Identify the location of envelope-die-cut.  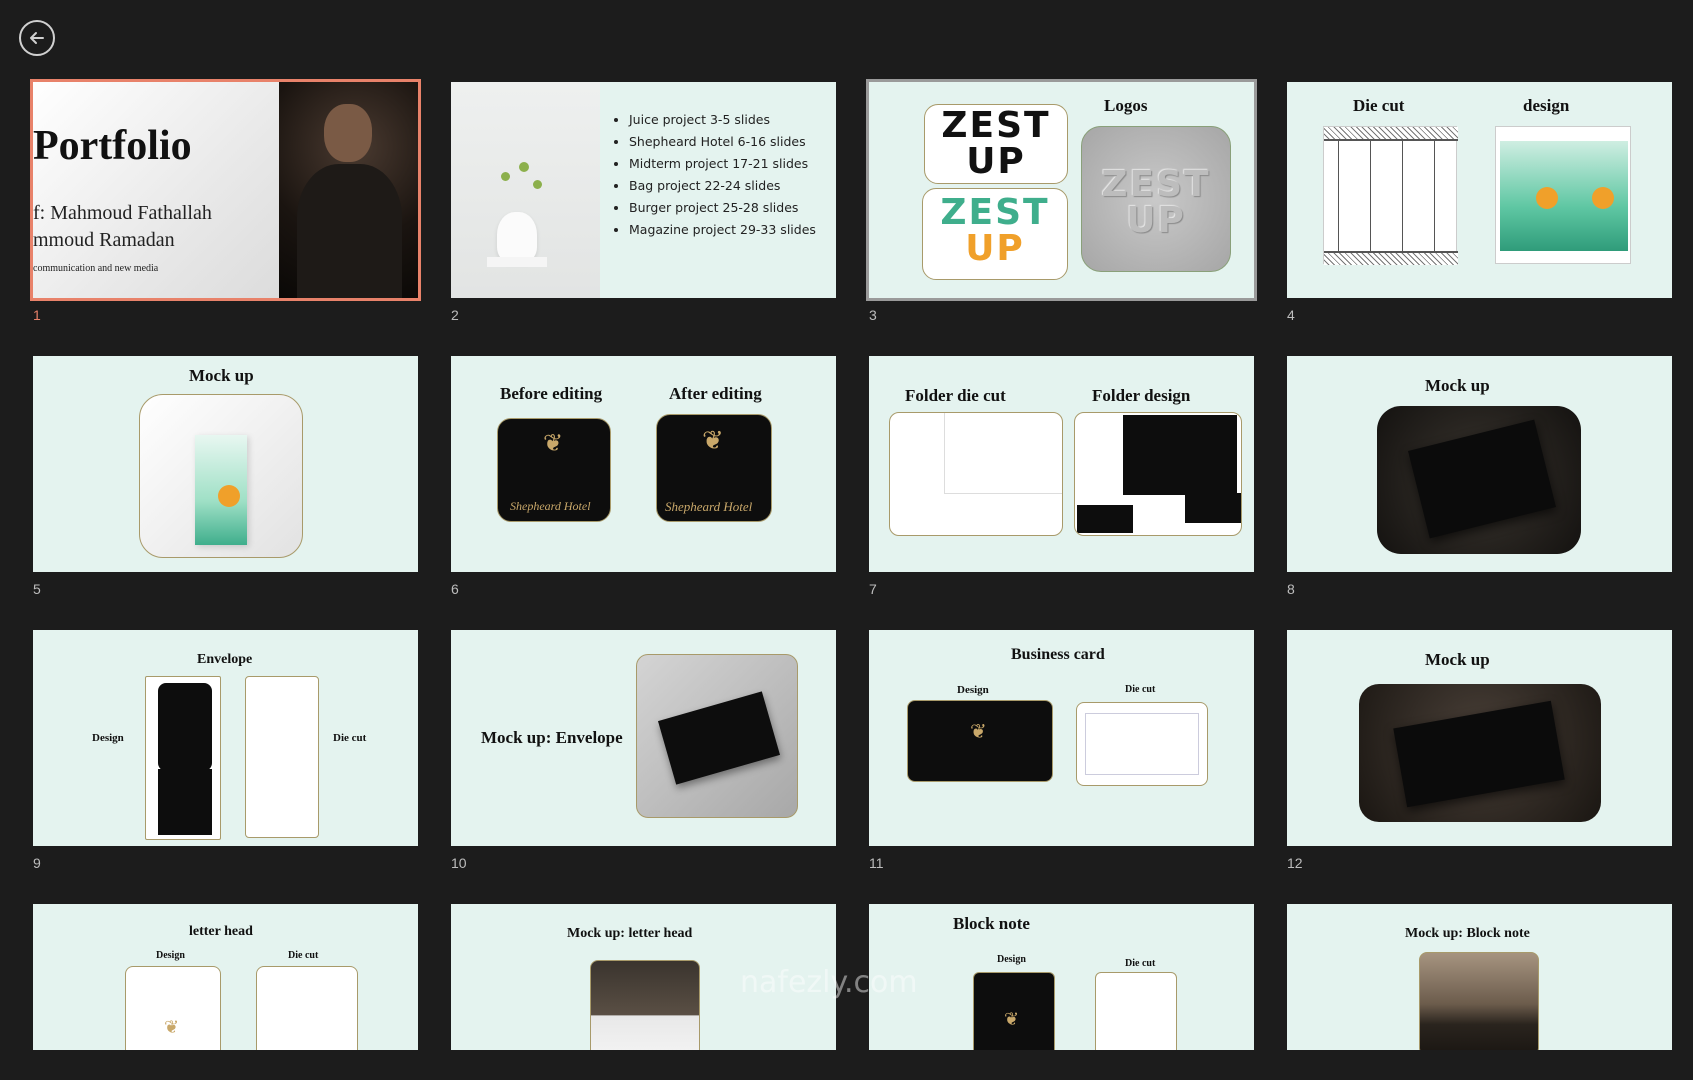
(282, 757).